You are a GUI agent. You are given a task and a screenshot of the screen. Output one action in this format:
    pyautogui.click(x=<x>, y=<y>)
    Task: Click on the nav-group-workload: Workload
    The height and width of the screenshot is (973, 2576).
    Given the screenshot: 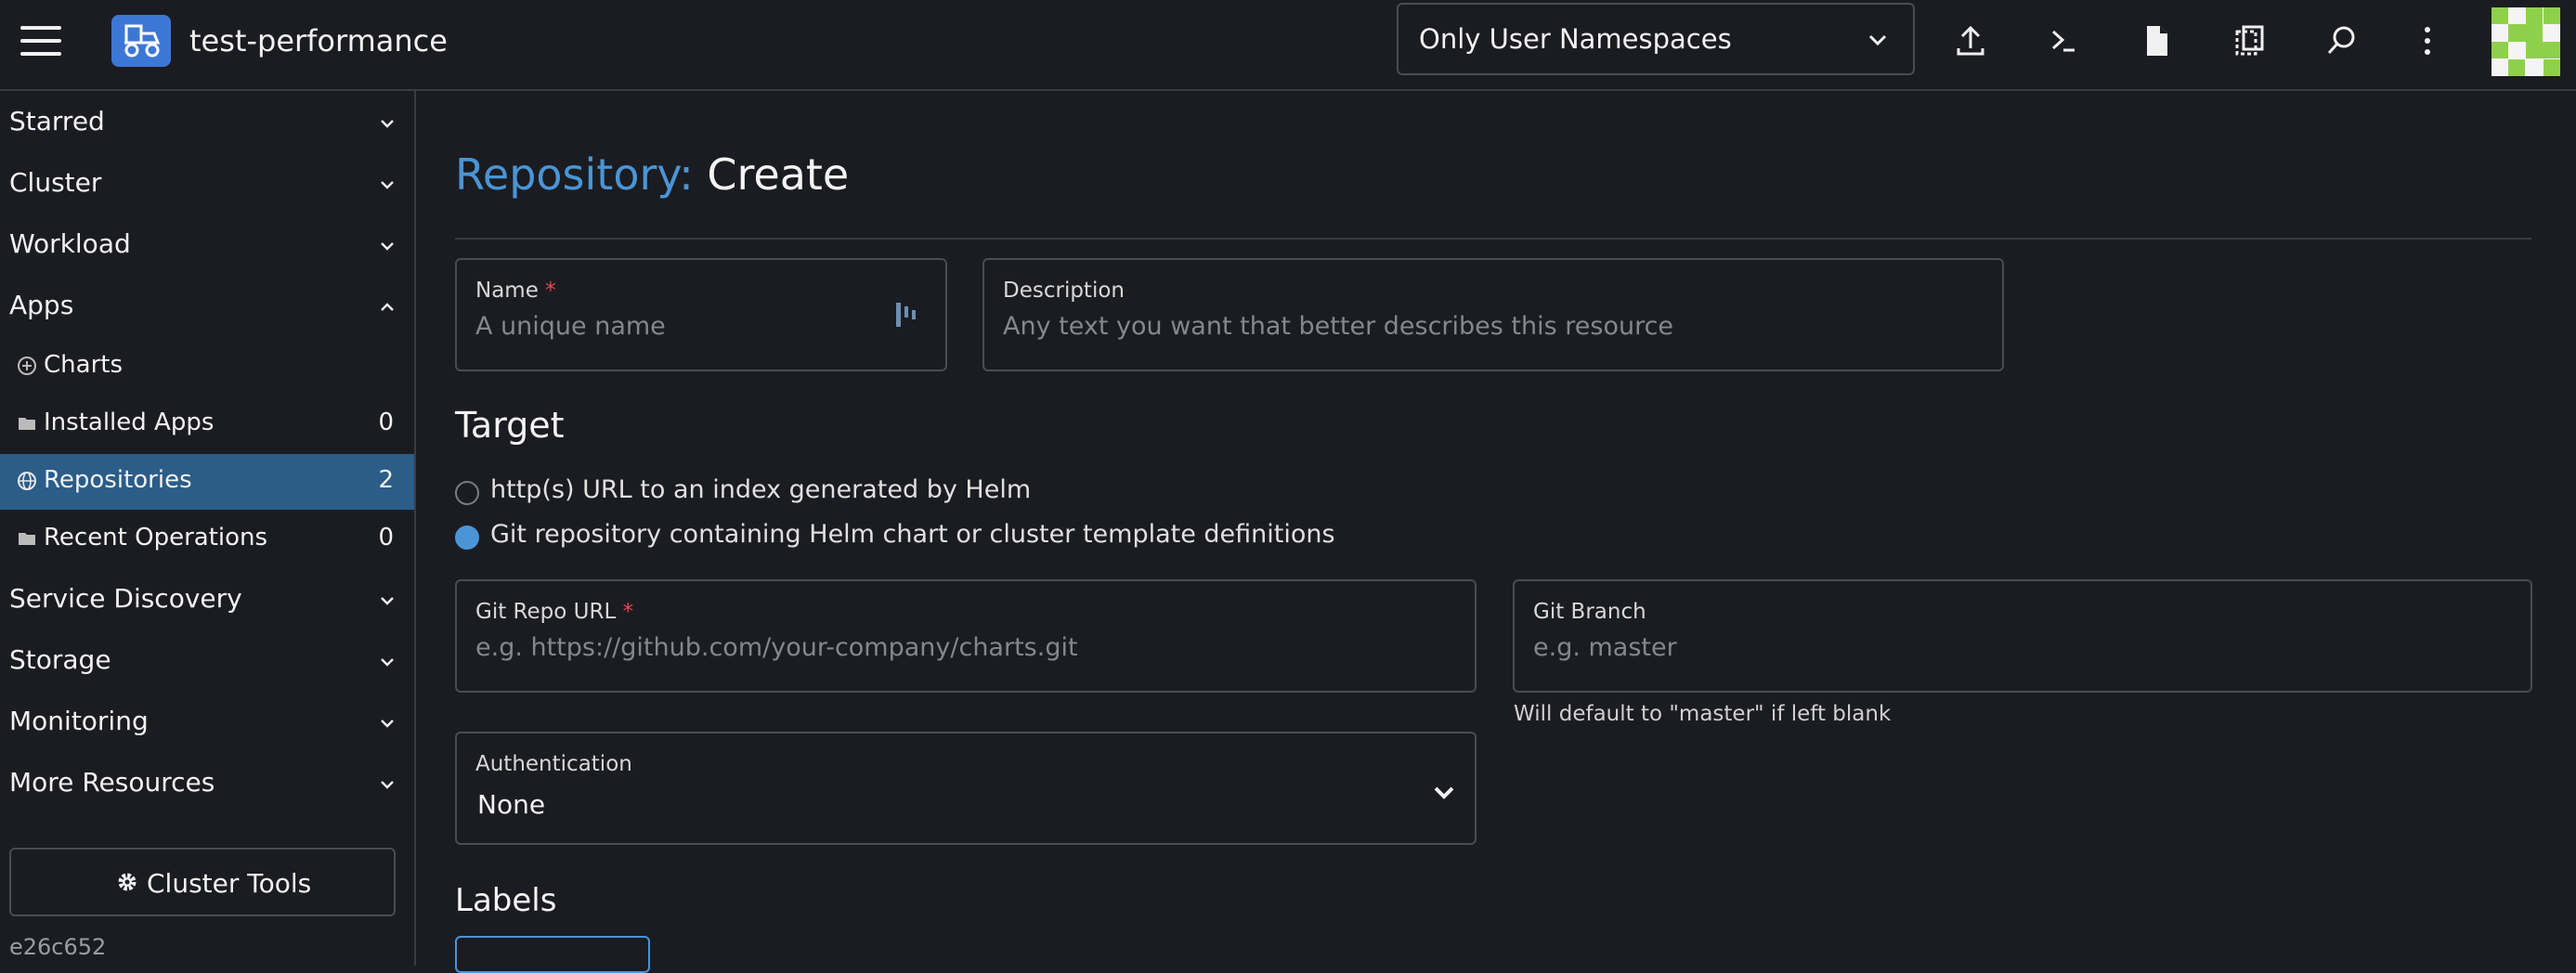 What is the action you would take?
    pyautogui.click(x=207, y=245)
    